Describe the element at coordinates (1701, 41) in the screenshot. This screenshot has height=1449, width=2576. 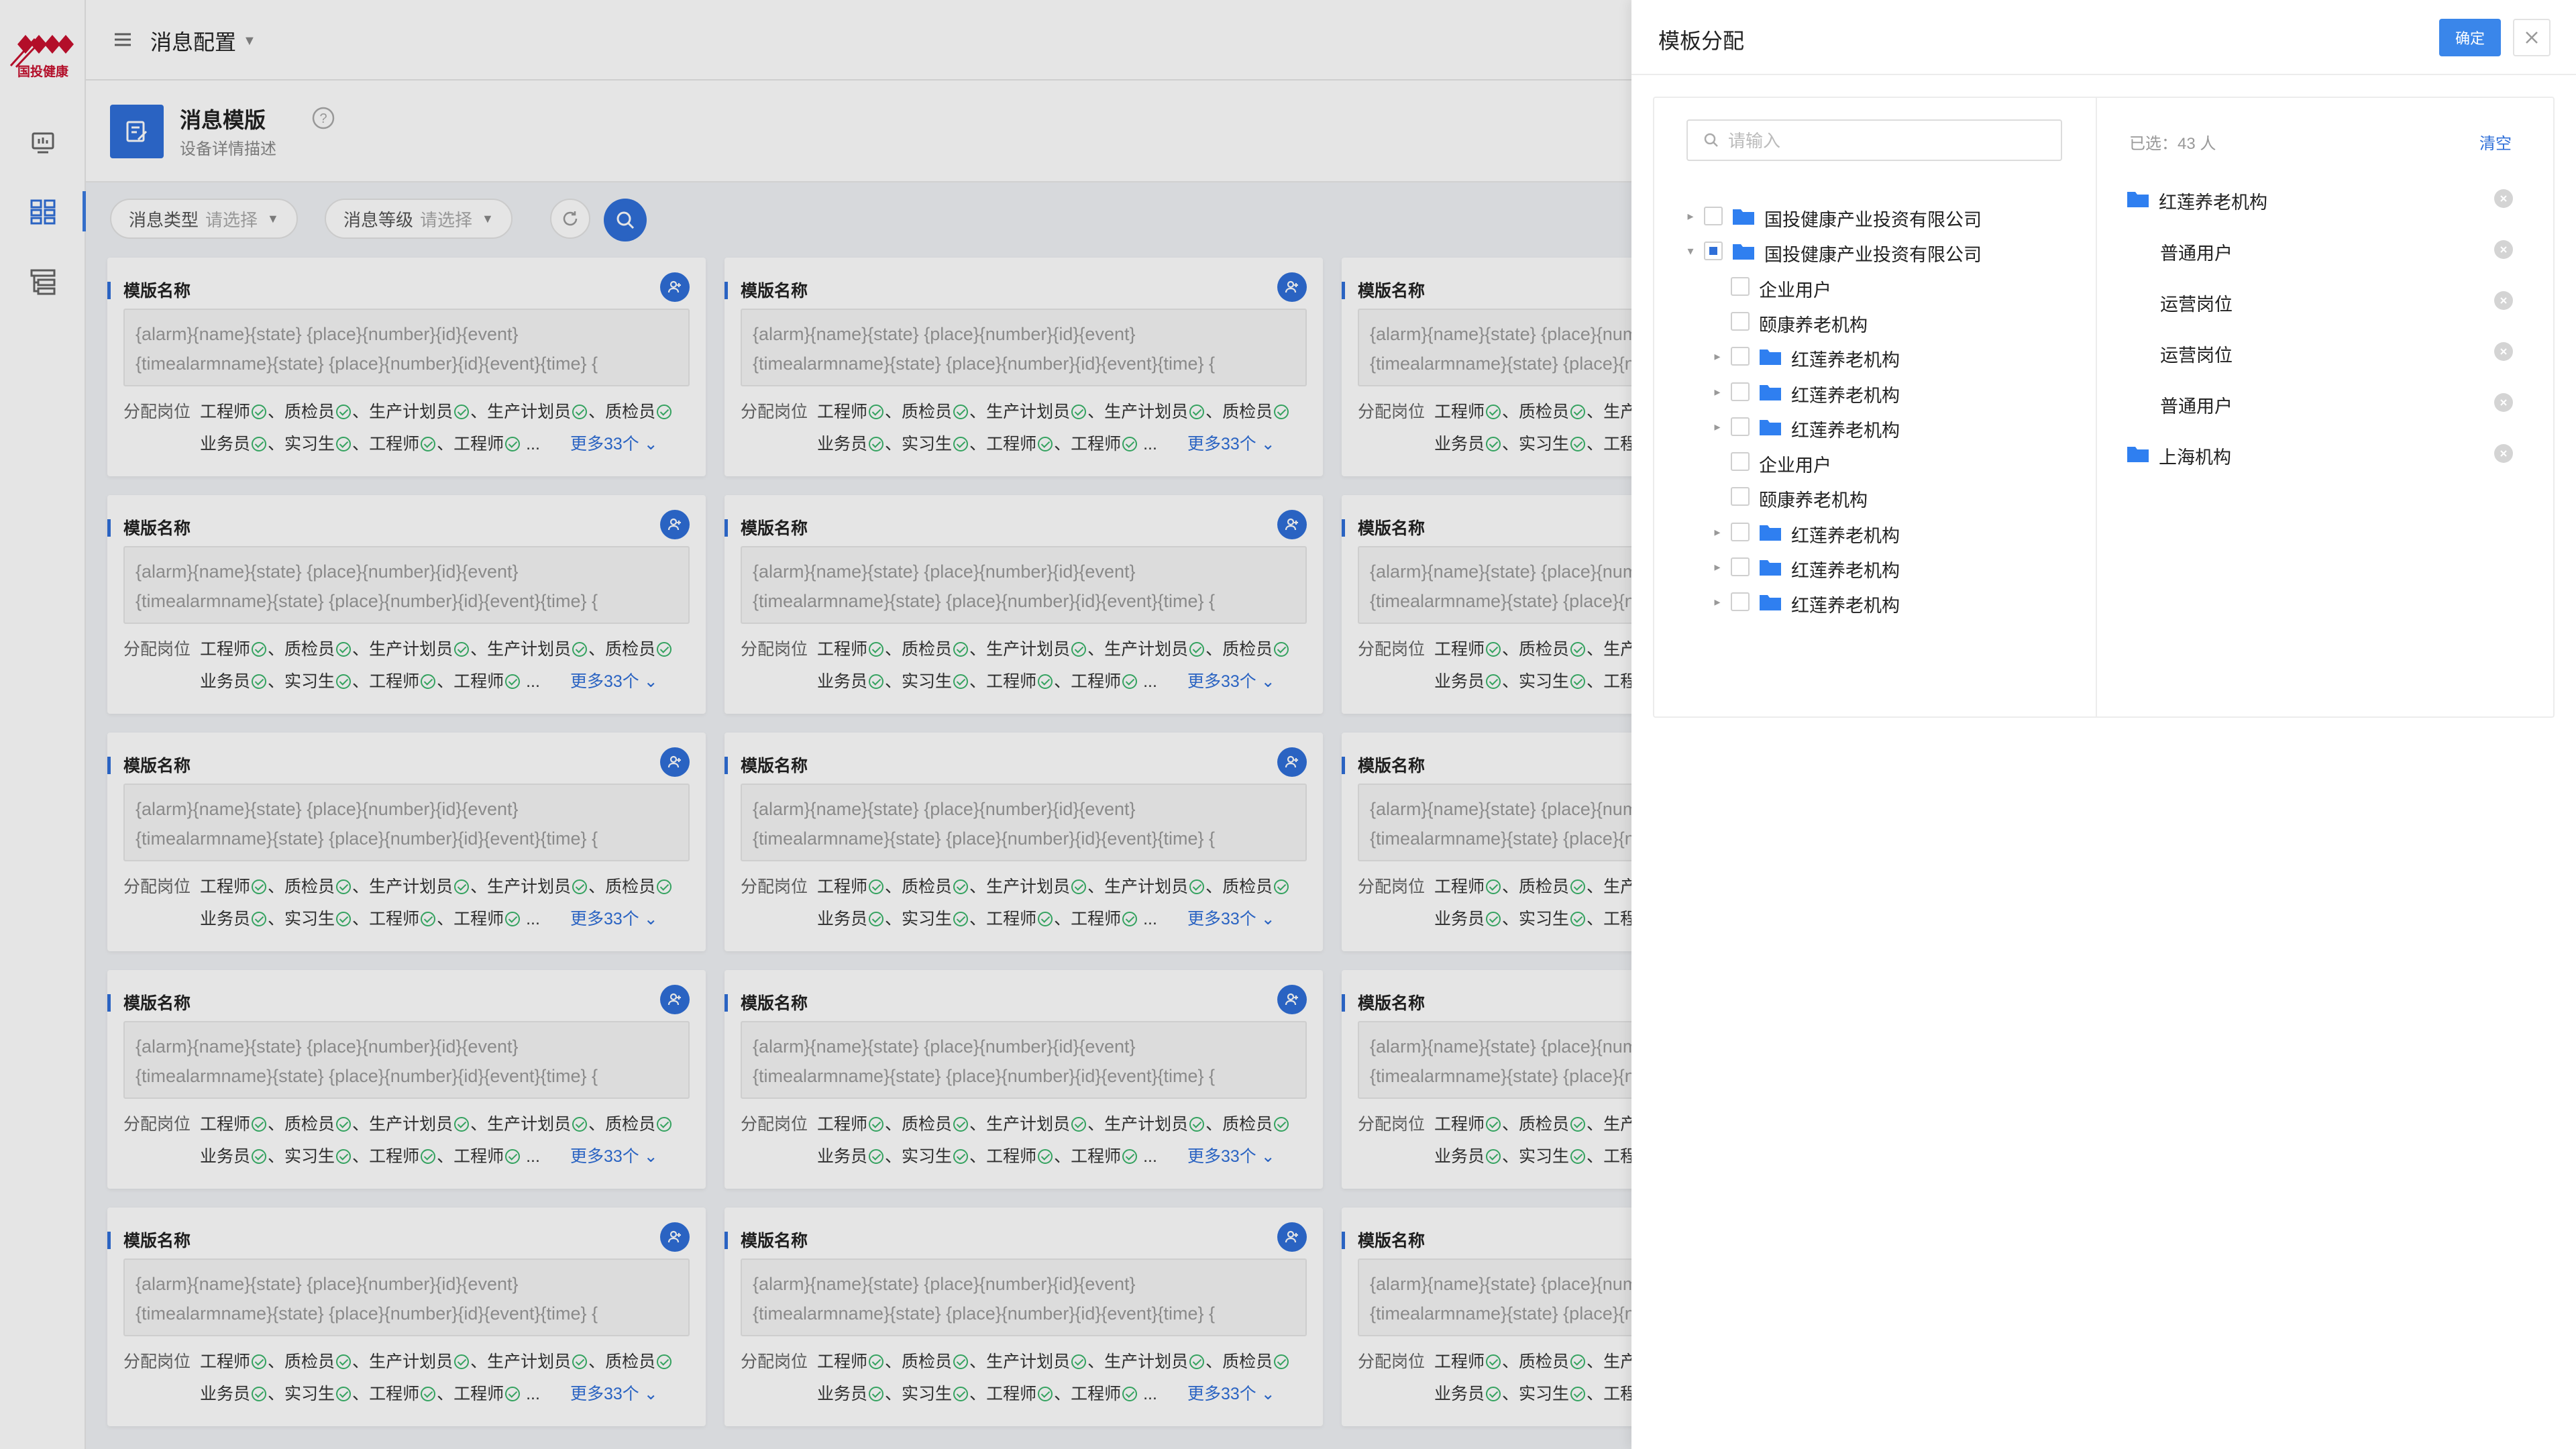
I see `drawer-title: 模板分配` at that location.